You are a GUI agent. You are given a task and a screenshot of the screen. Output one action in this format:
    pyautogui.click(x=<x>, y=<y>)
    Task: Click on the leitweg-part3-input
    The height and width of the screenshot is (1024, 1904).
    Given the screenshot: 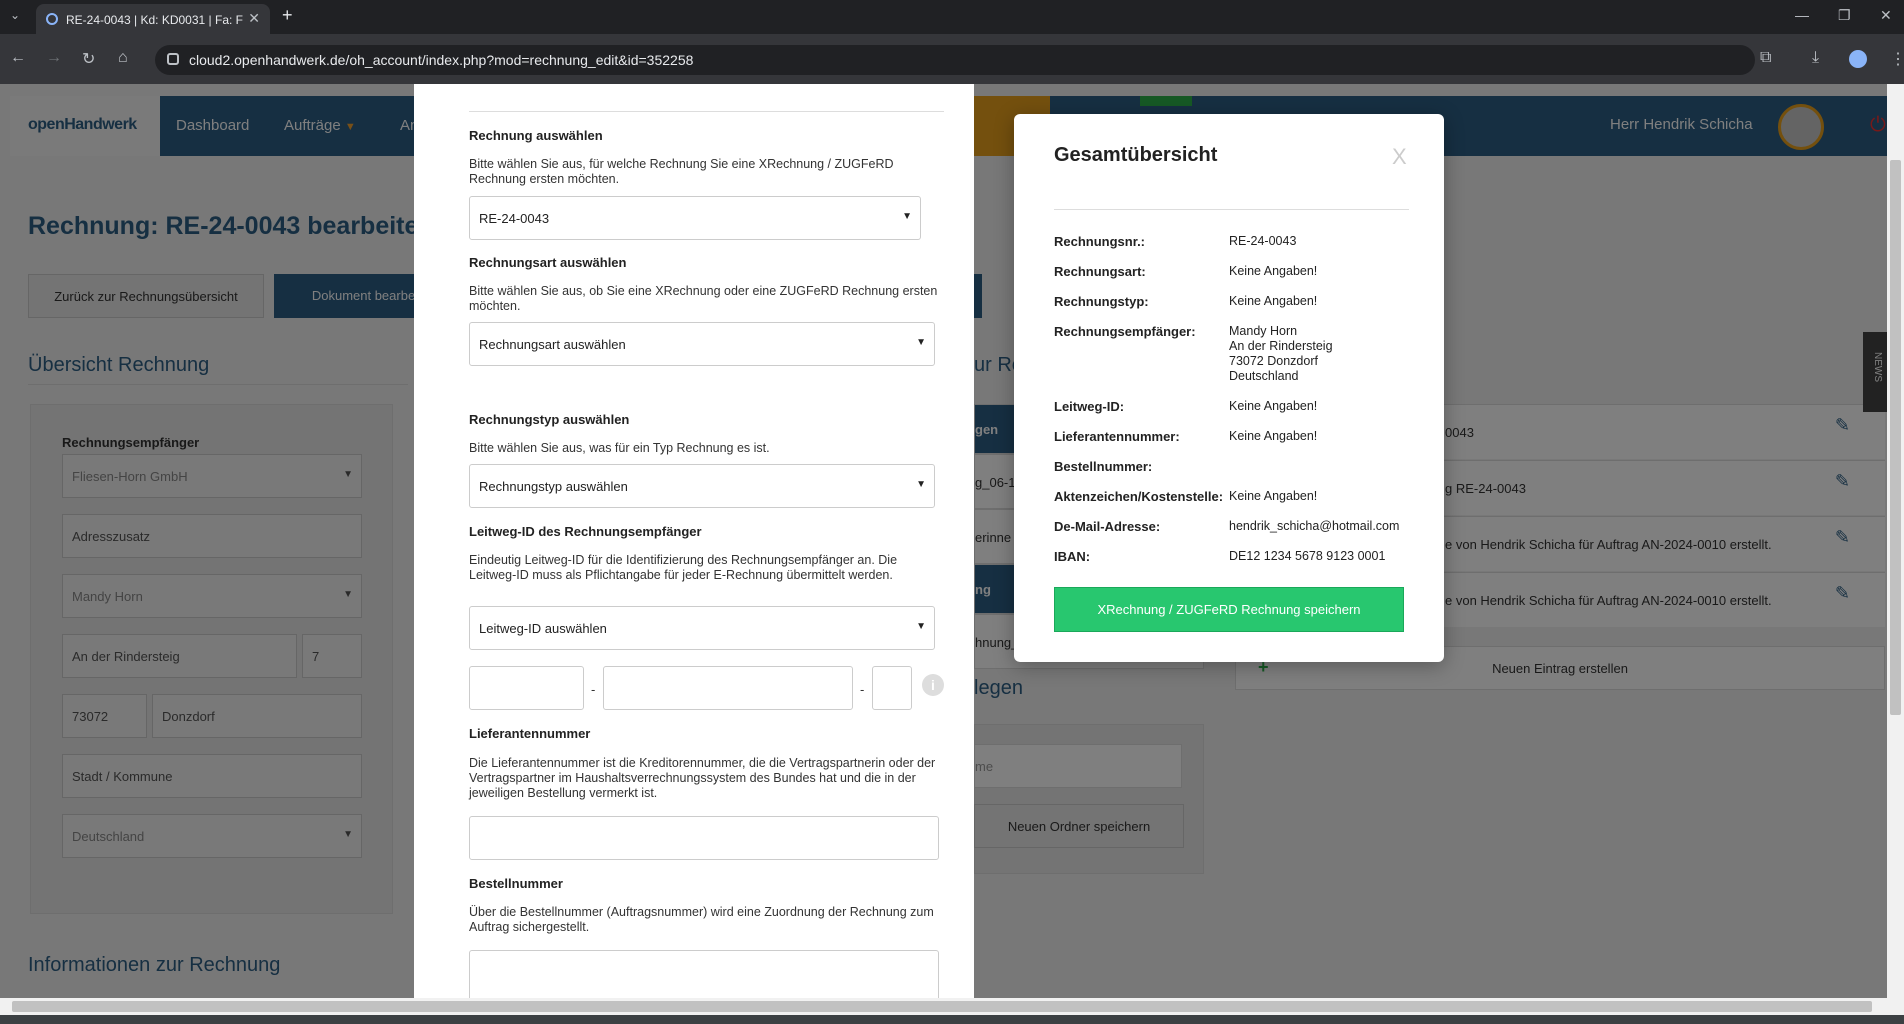 What is the action you would take?
    pyautogui.click(x=892, y=688)
    